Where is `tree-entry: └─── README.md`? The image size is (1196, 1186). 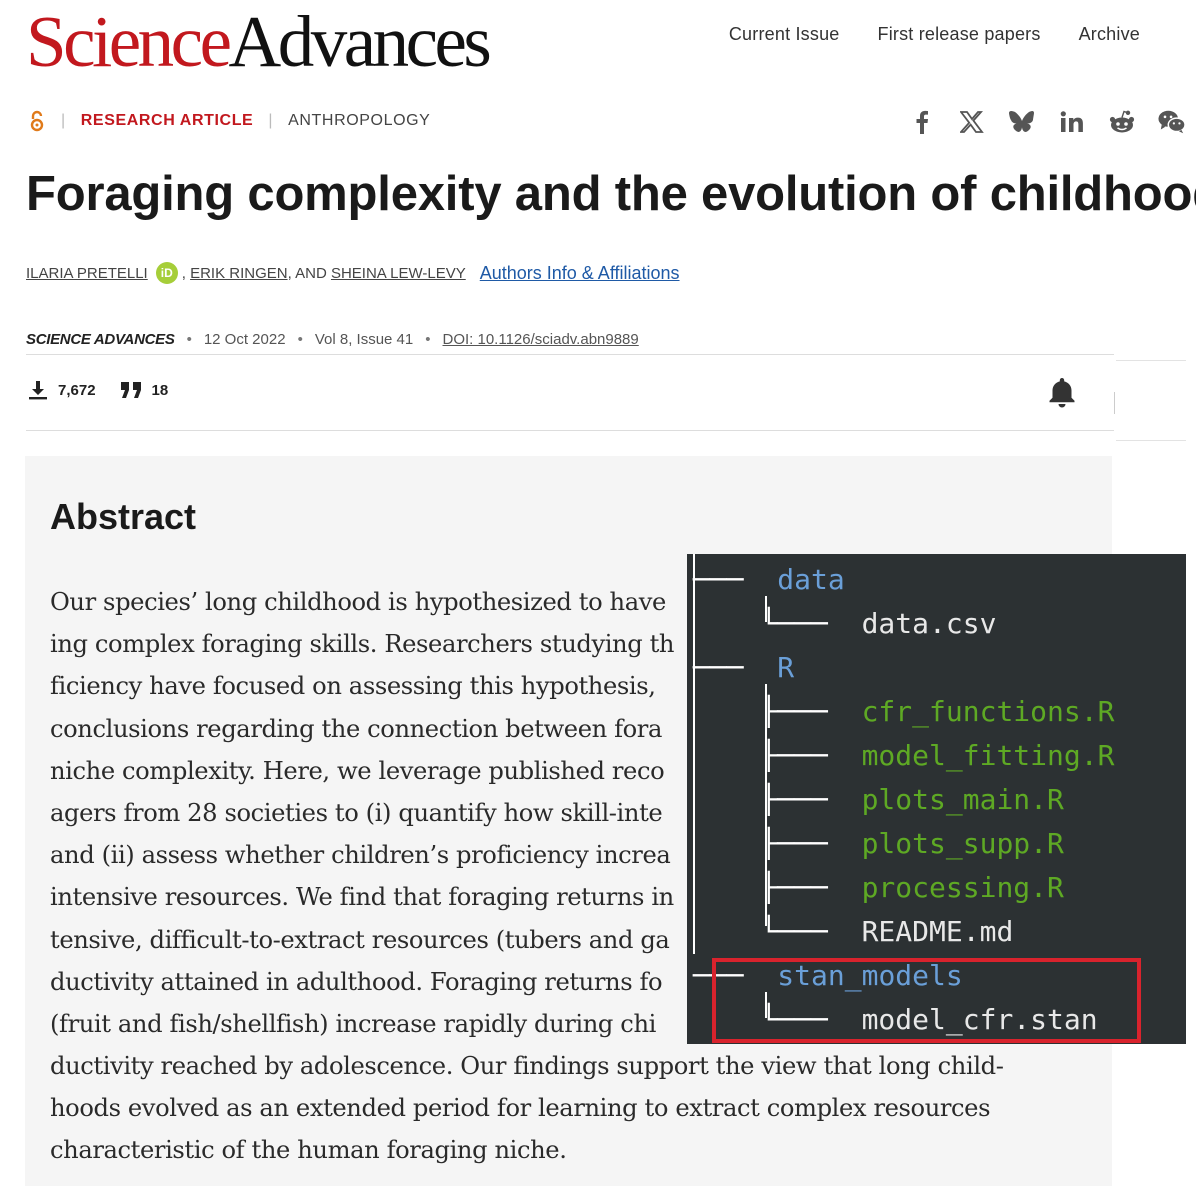
tree-entry: └─── README.md is located at coordinates (853, 932).